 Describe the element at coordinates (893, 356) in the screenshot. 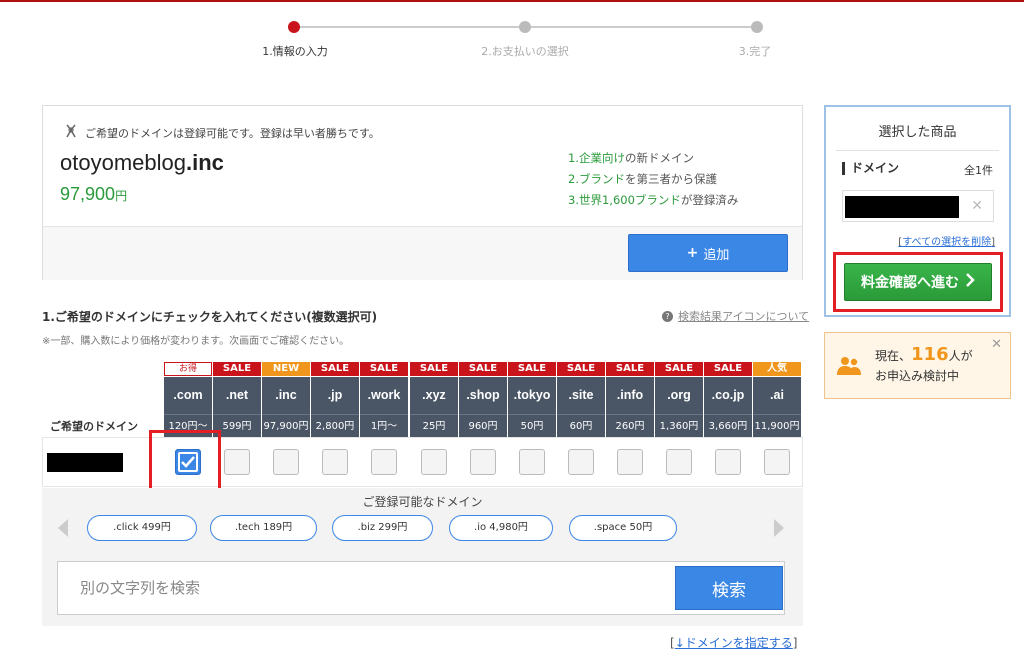

I see `popular-prefix: 現在、` at that location.